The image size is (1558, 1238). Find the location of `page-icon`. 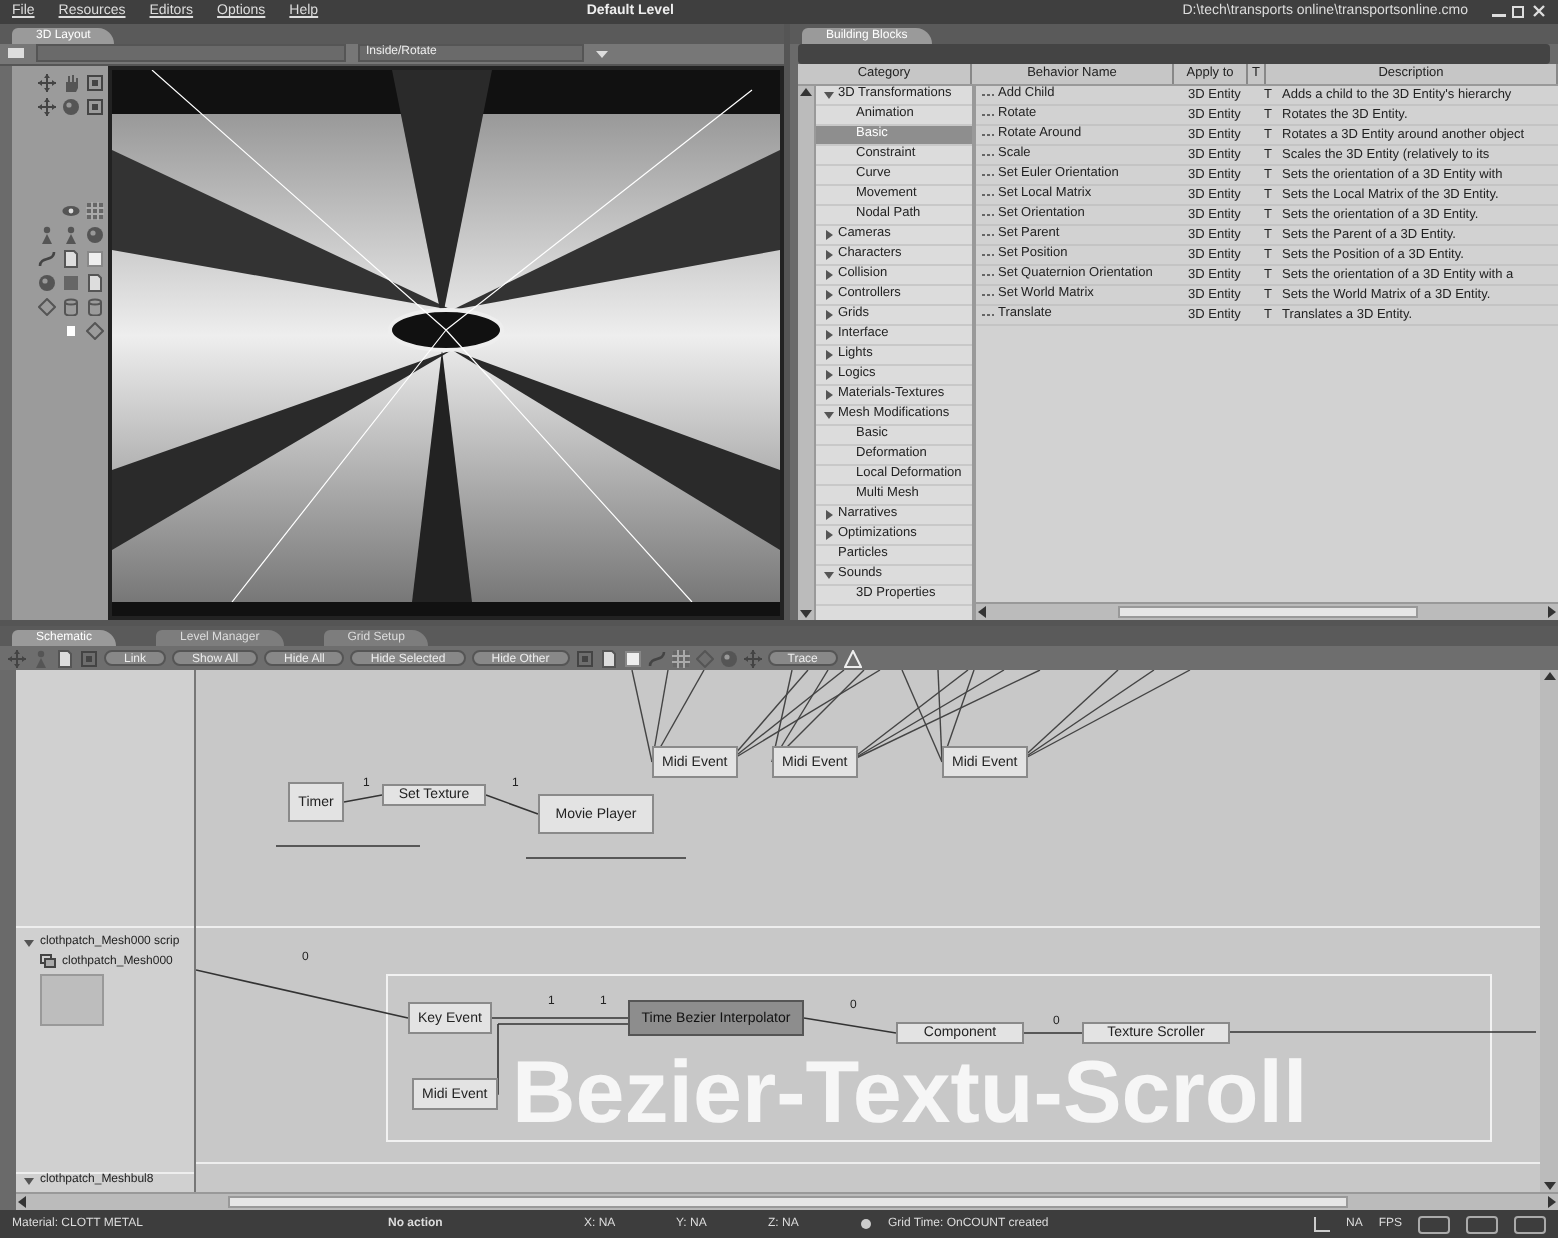

page-icon is located at coordinates (65, 658).